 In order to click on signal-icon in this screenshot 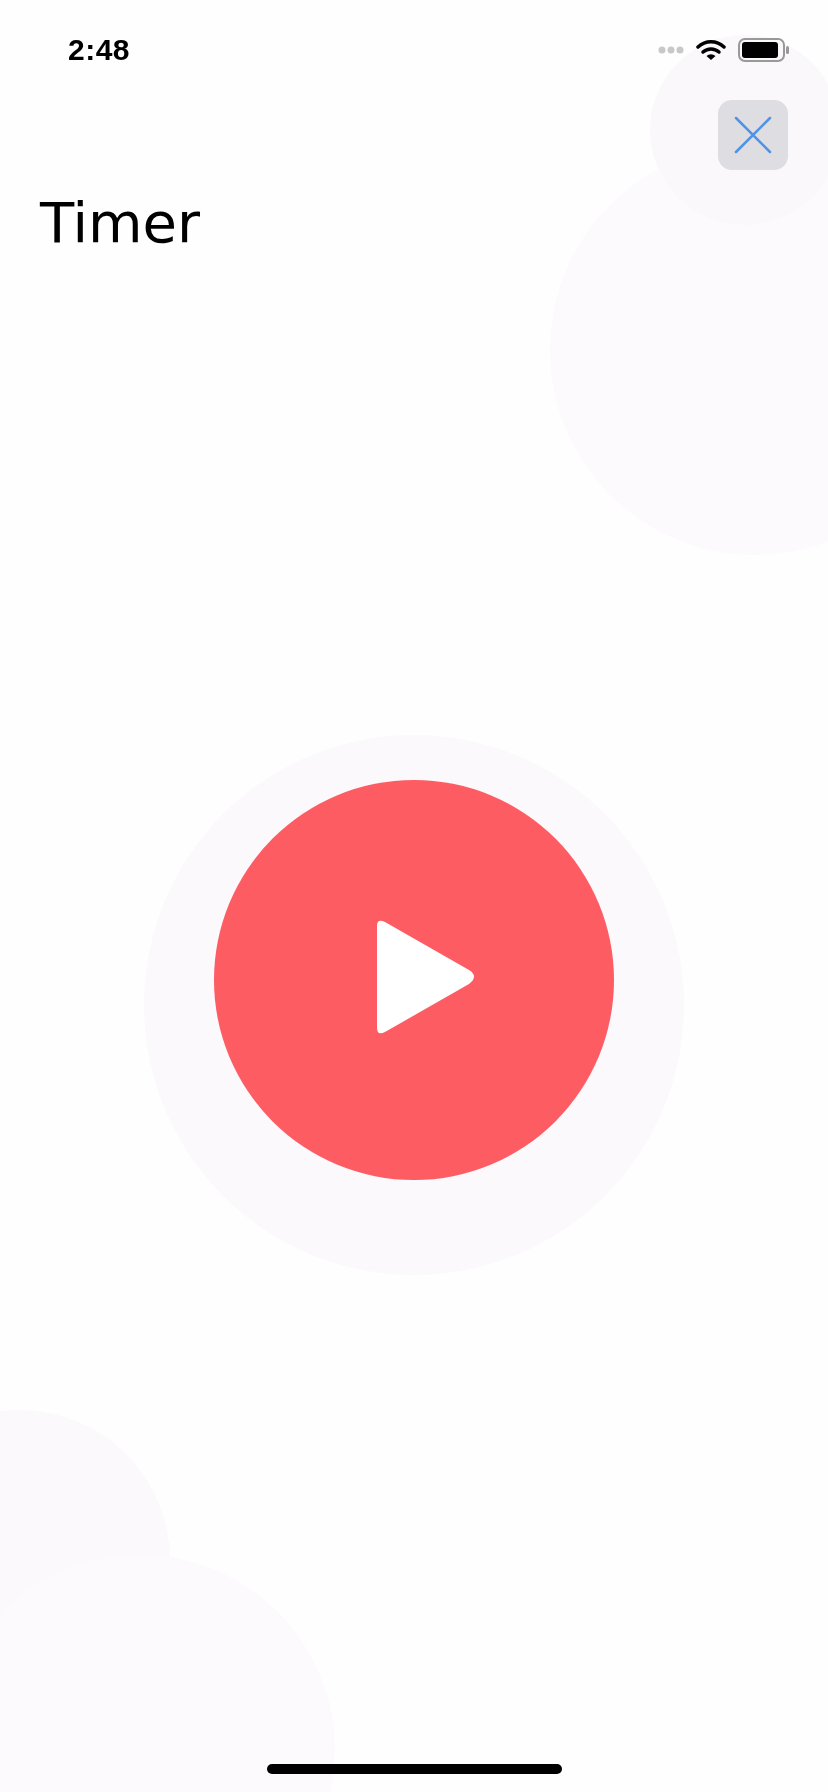, I will do `click(671, 50)`.